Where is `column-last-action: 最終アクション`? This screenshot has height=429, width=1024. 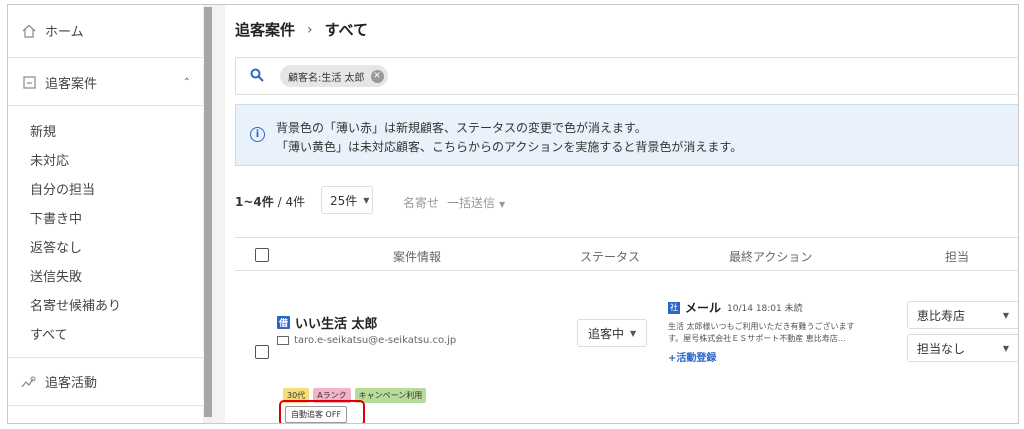
column-last-action: 最終アクション is located at coordinates (770, 256).